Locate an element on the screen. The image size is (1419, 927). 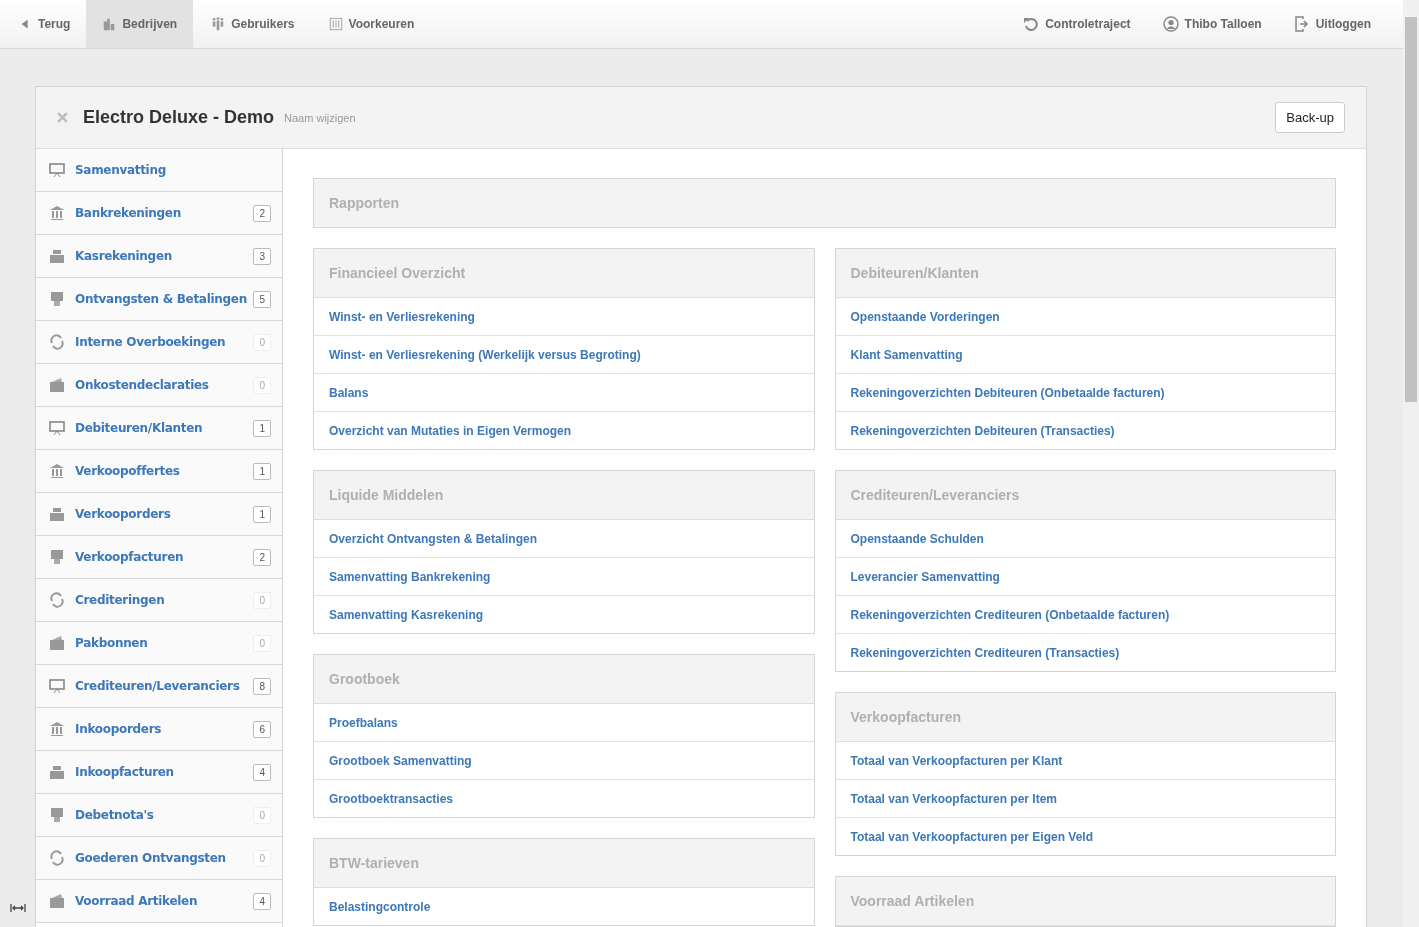
nav-tab: Bedrijven is located at coordinates (140, 24).